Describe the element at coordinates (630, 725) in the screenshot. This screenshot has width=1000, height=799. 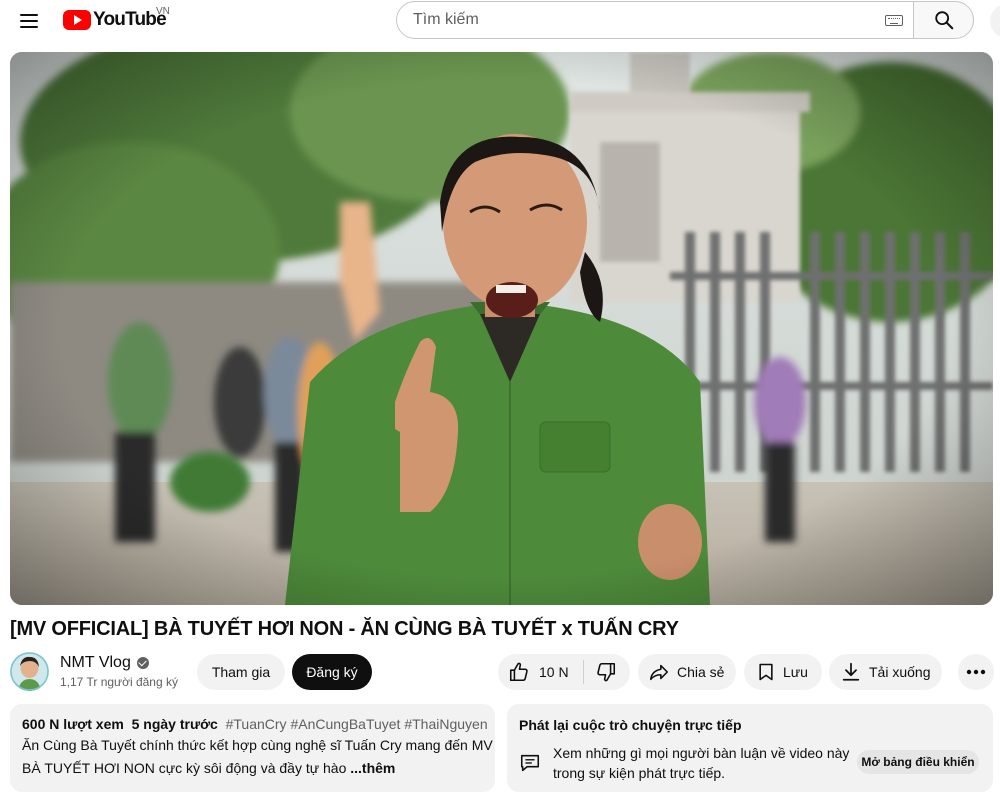
I see `live-chat-title: Phát lại cuộc trò chuyện trực tiếp` at that location.